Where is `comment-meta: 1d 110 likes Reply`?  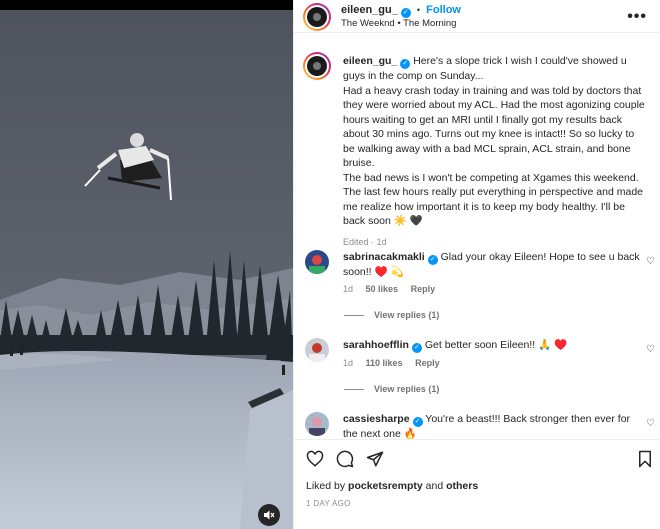
comment-meta: 1d 110 likes Reply is located at coordinates (391, 363).